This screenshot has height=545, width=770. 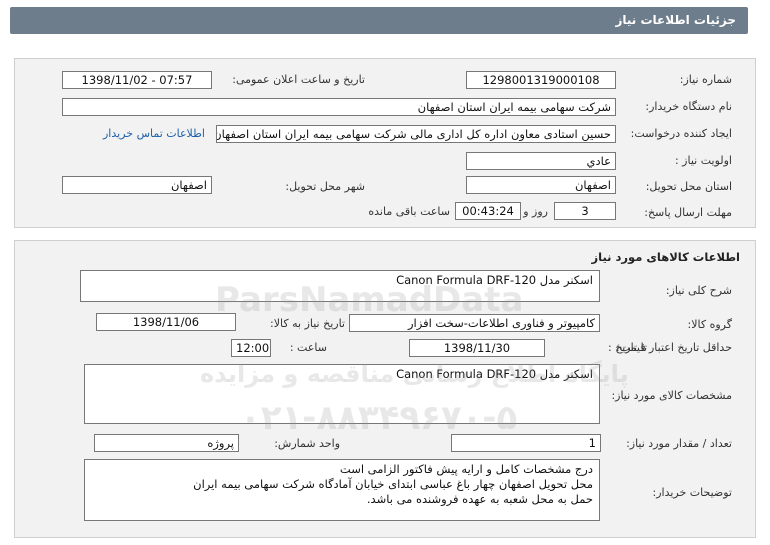 I want to click on deadline-label: مهلت ارسال پاسخ:, so click(x=688, y=212).